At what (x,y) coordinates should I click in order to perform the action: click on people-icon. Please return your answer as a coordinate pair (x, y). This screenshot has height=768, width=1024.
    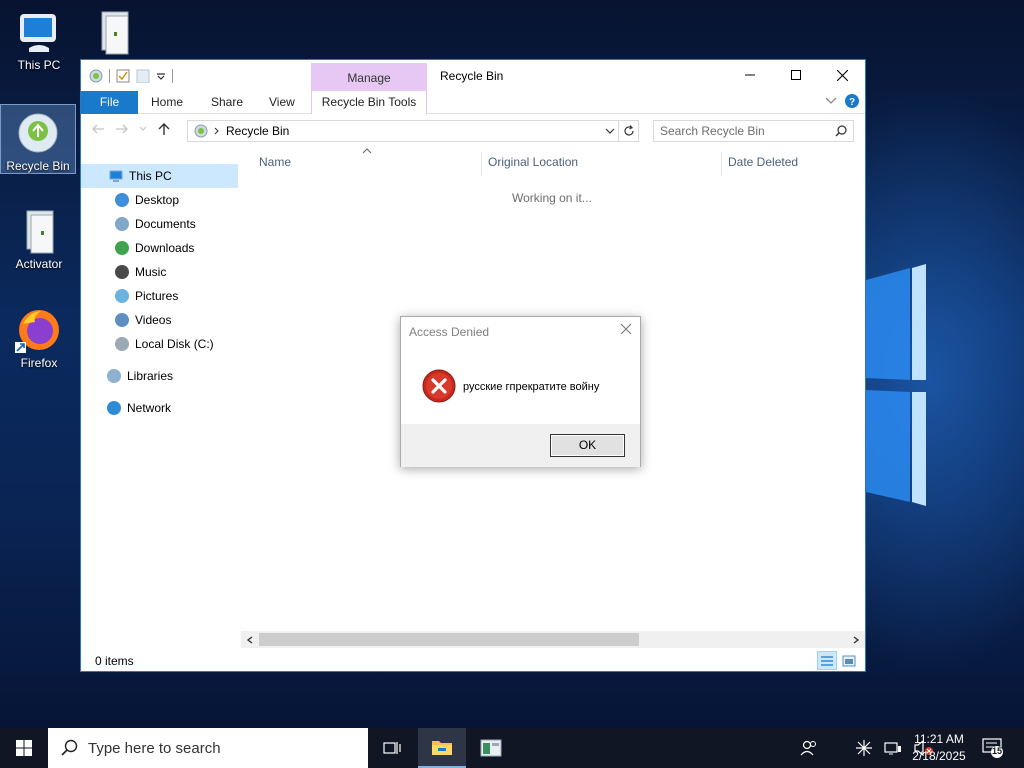
    Looking at the image, I should click on (809, 748).